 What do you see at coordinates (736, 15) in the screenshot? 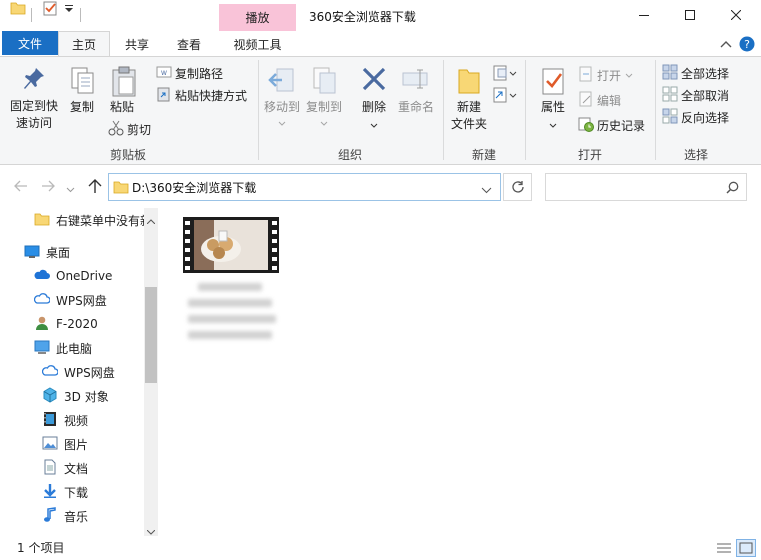
I see `close-button` at bounding box center [736, 15].